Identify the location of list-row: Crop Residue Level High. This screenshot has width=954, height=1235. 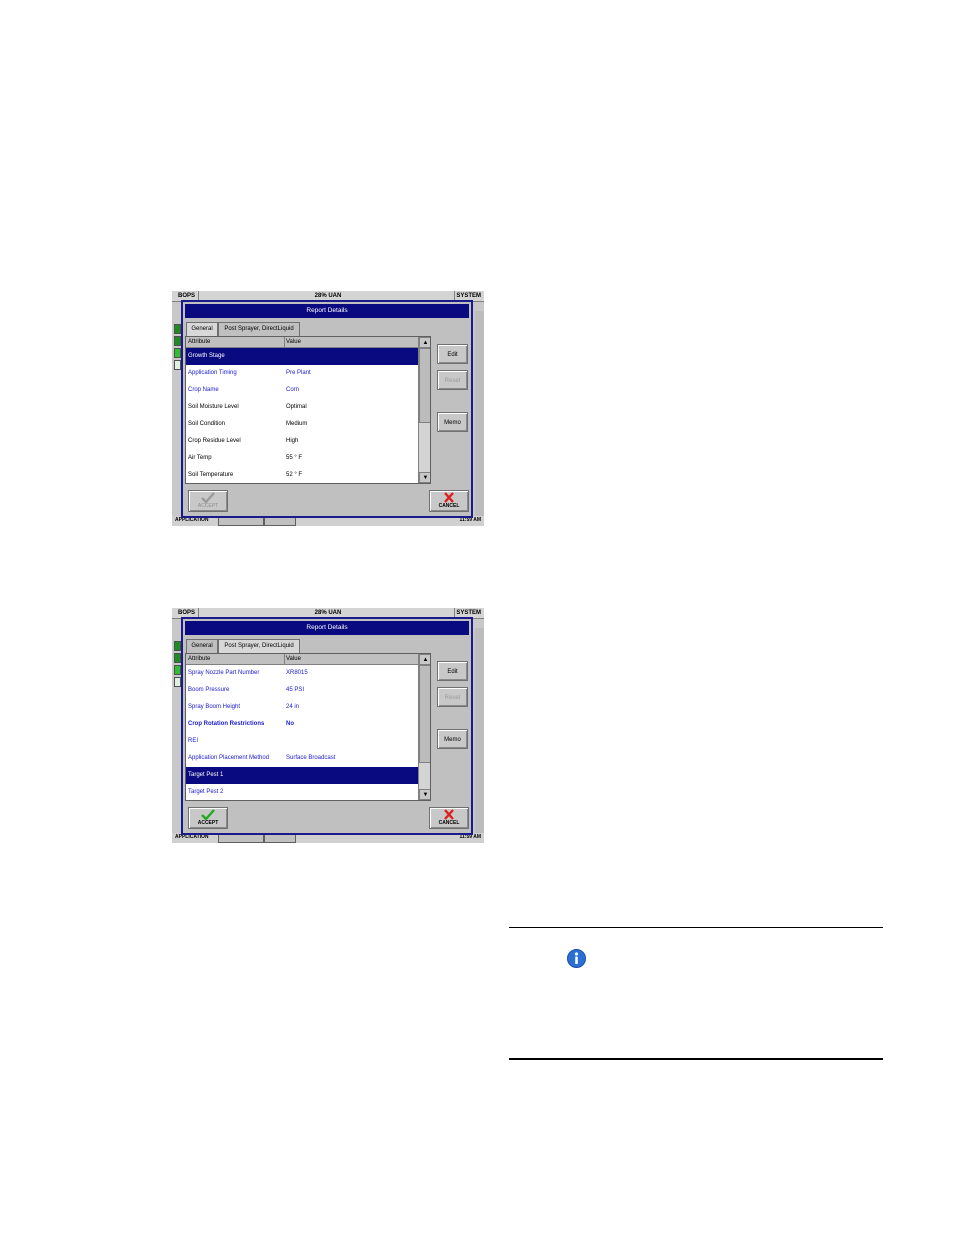
(302, 441).